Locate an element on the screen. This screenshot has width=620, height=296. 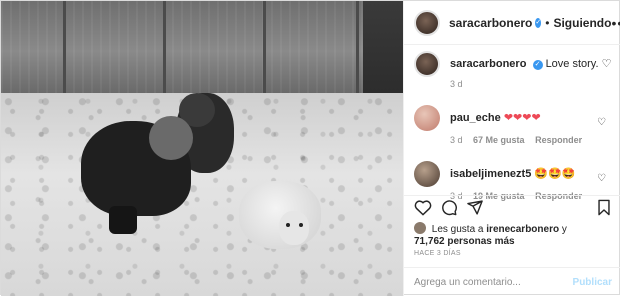
comment-likes: 67 Me gusta is located at coordinates (499, 140).